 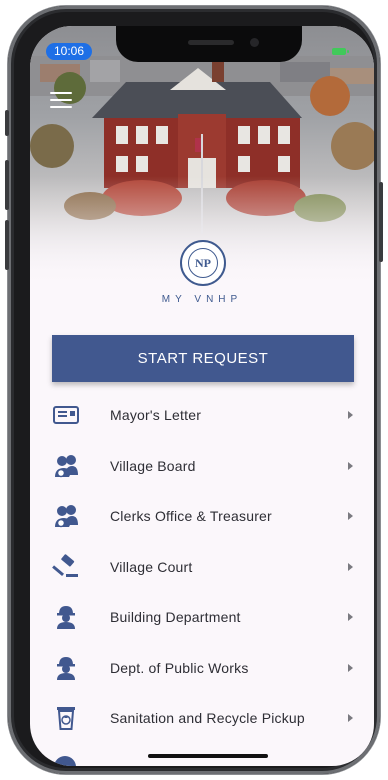 I want to click on partial-next-item-icon, so click(x=65, y=761).